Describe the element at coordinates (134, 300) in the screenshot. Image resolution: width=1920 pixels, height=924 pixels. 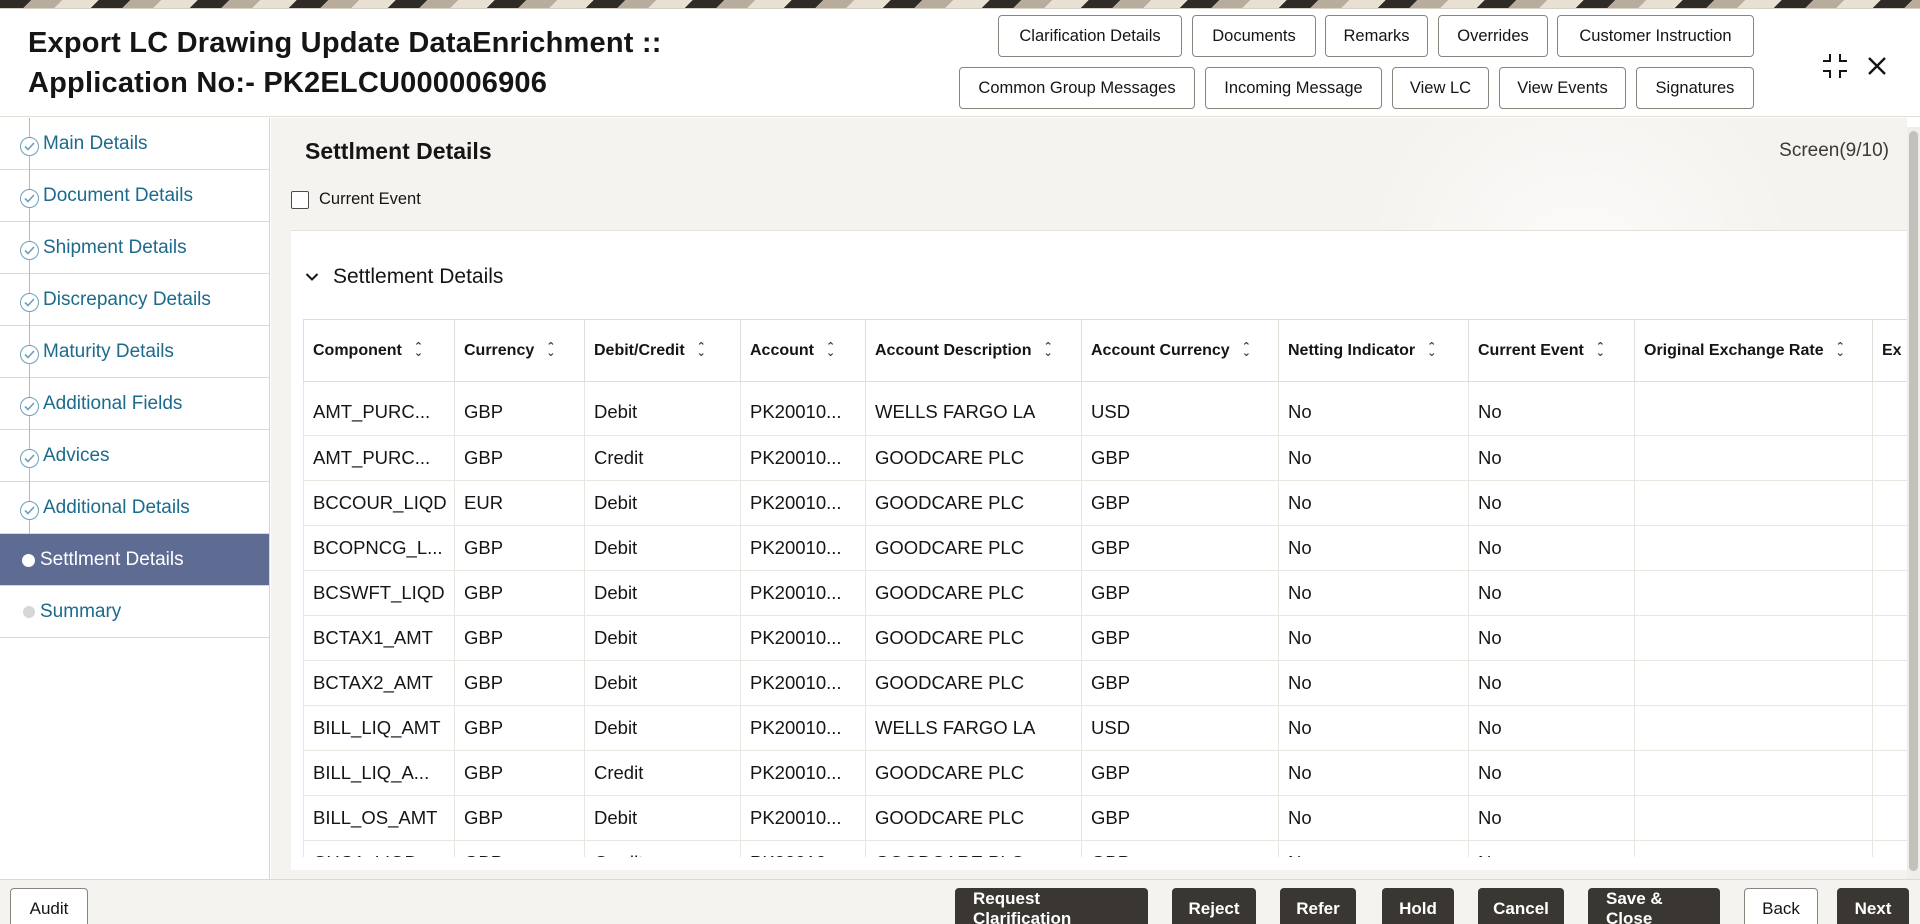
I see `sidebar-item-discrepancy-details: Discrepancy Details` at that location.